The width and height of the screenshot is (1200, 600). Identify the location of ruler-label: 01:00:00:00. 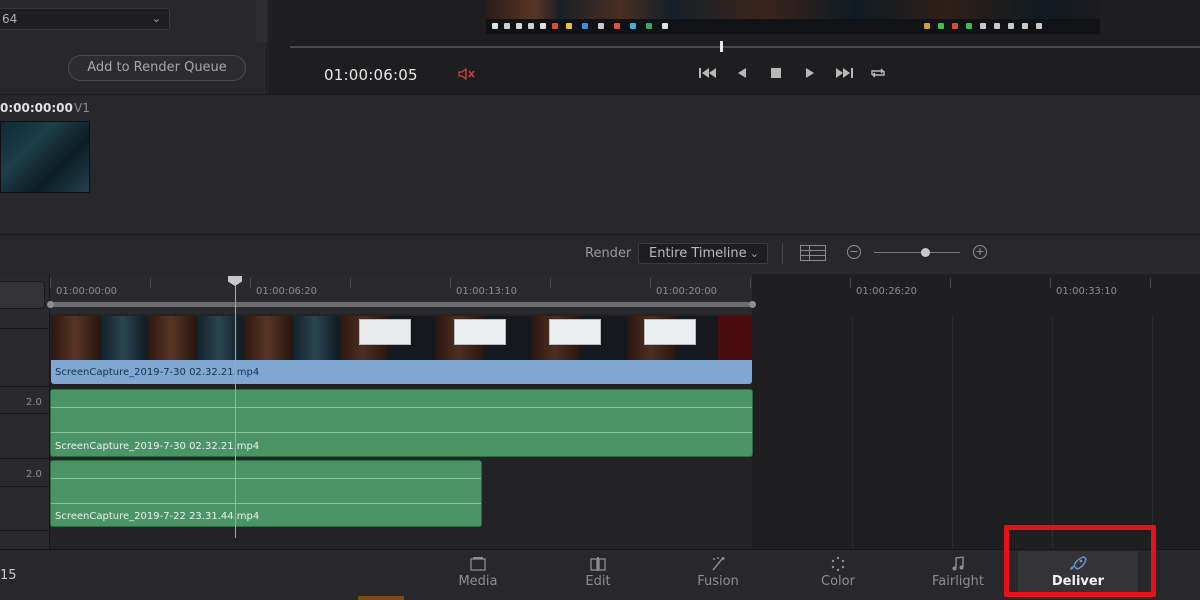
(87, 291).